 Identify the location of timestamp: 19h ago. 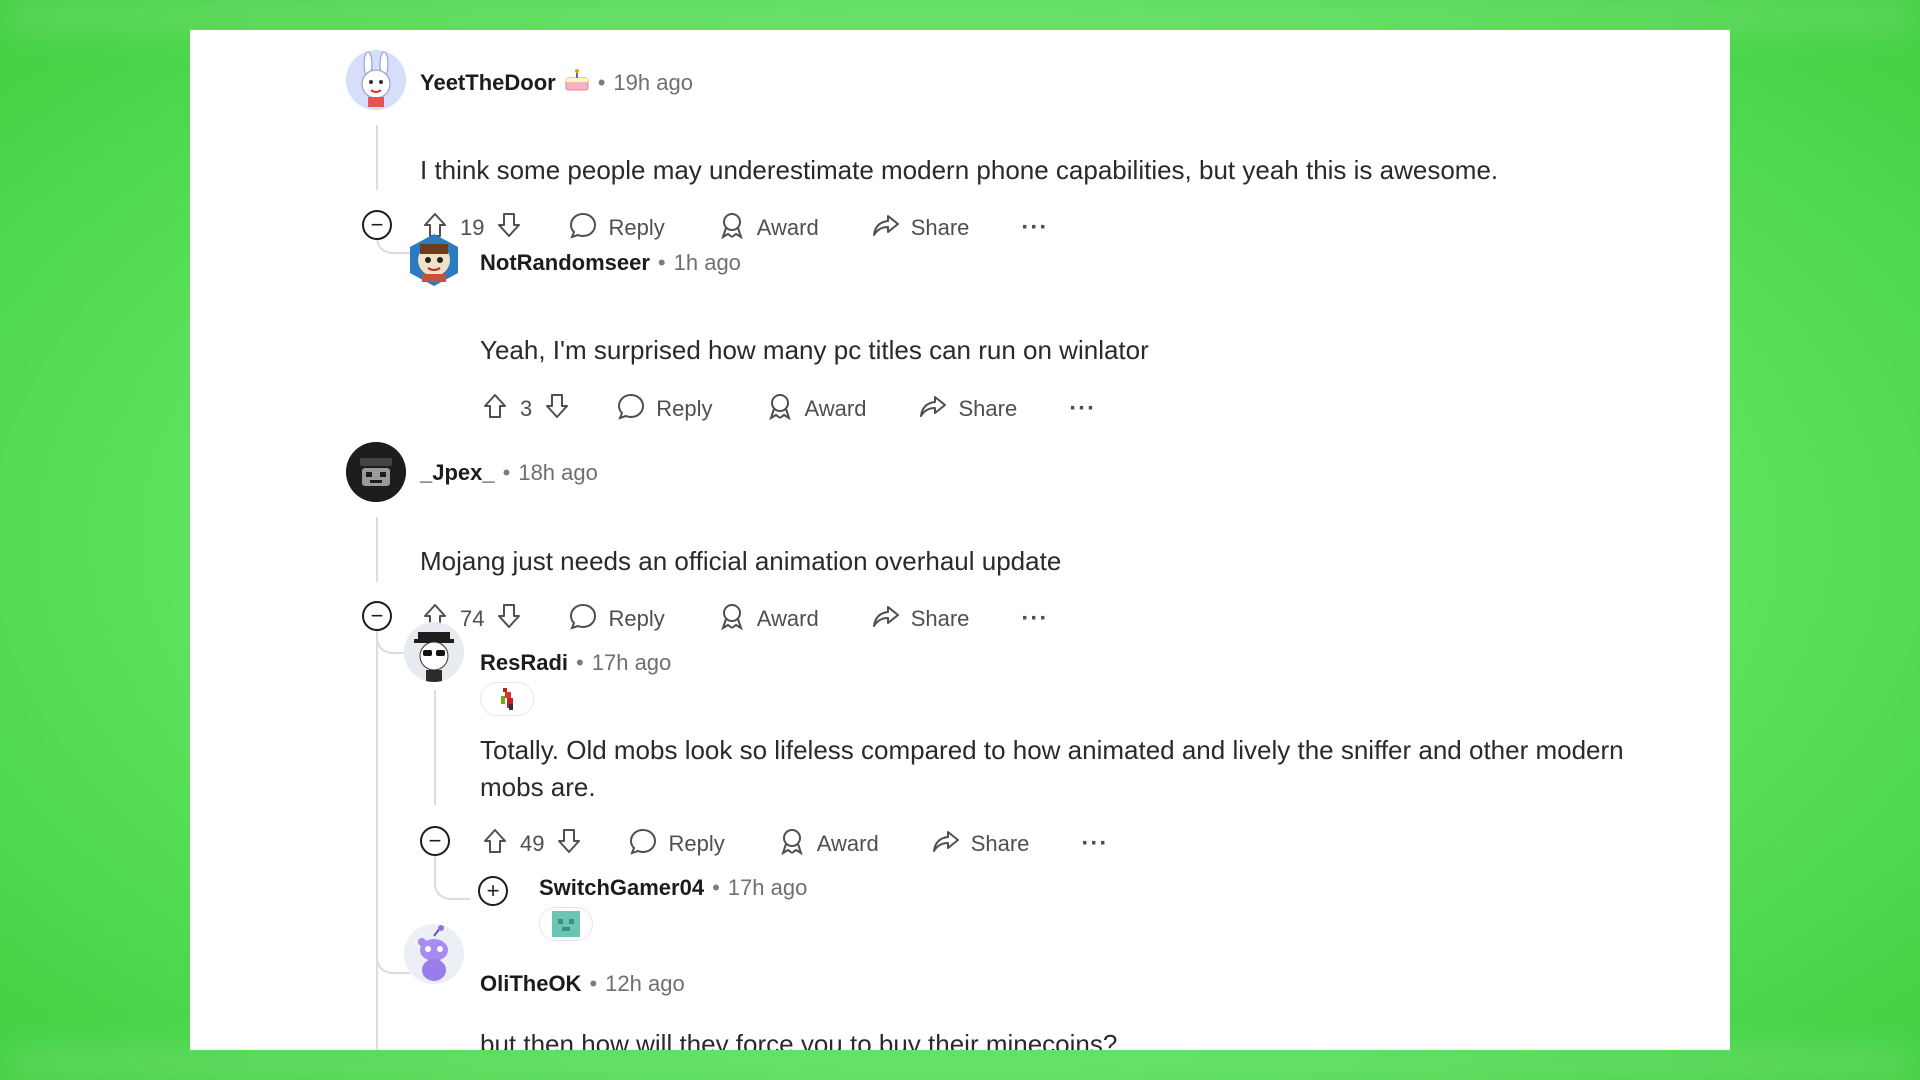
(653, 82).